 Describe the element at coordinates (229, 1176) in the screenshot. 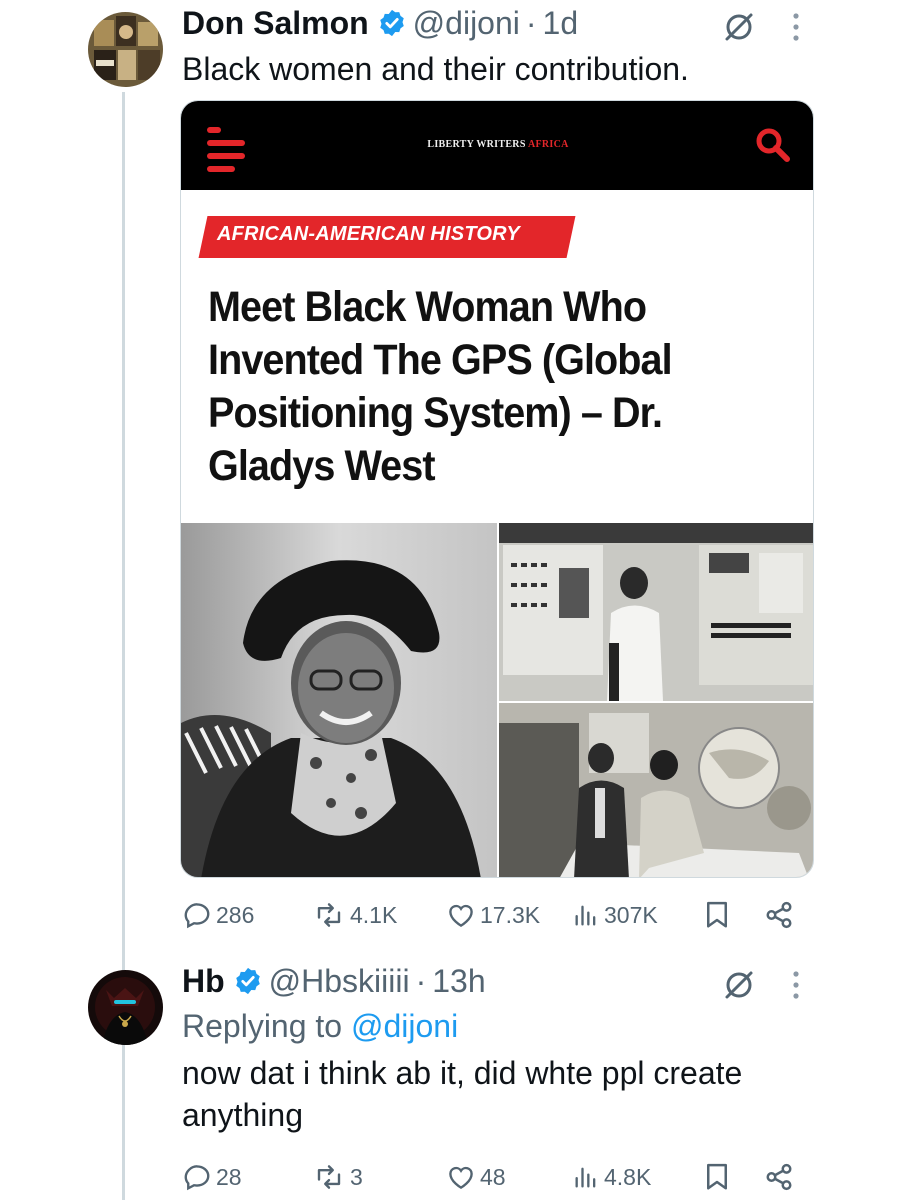

I see `reply-count: 28` at that location.